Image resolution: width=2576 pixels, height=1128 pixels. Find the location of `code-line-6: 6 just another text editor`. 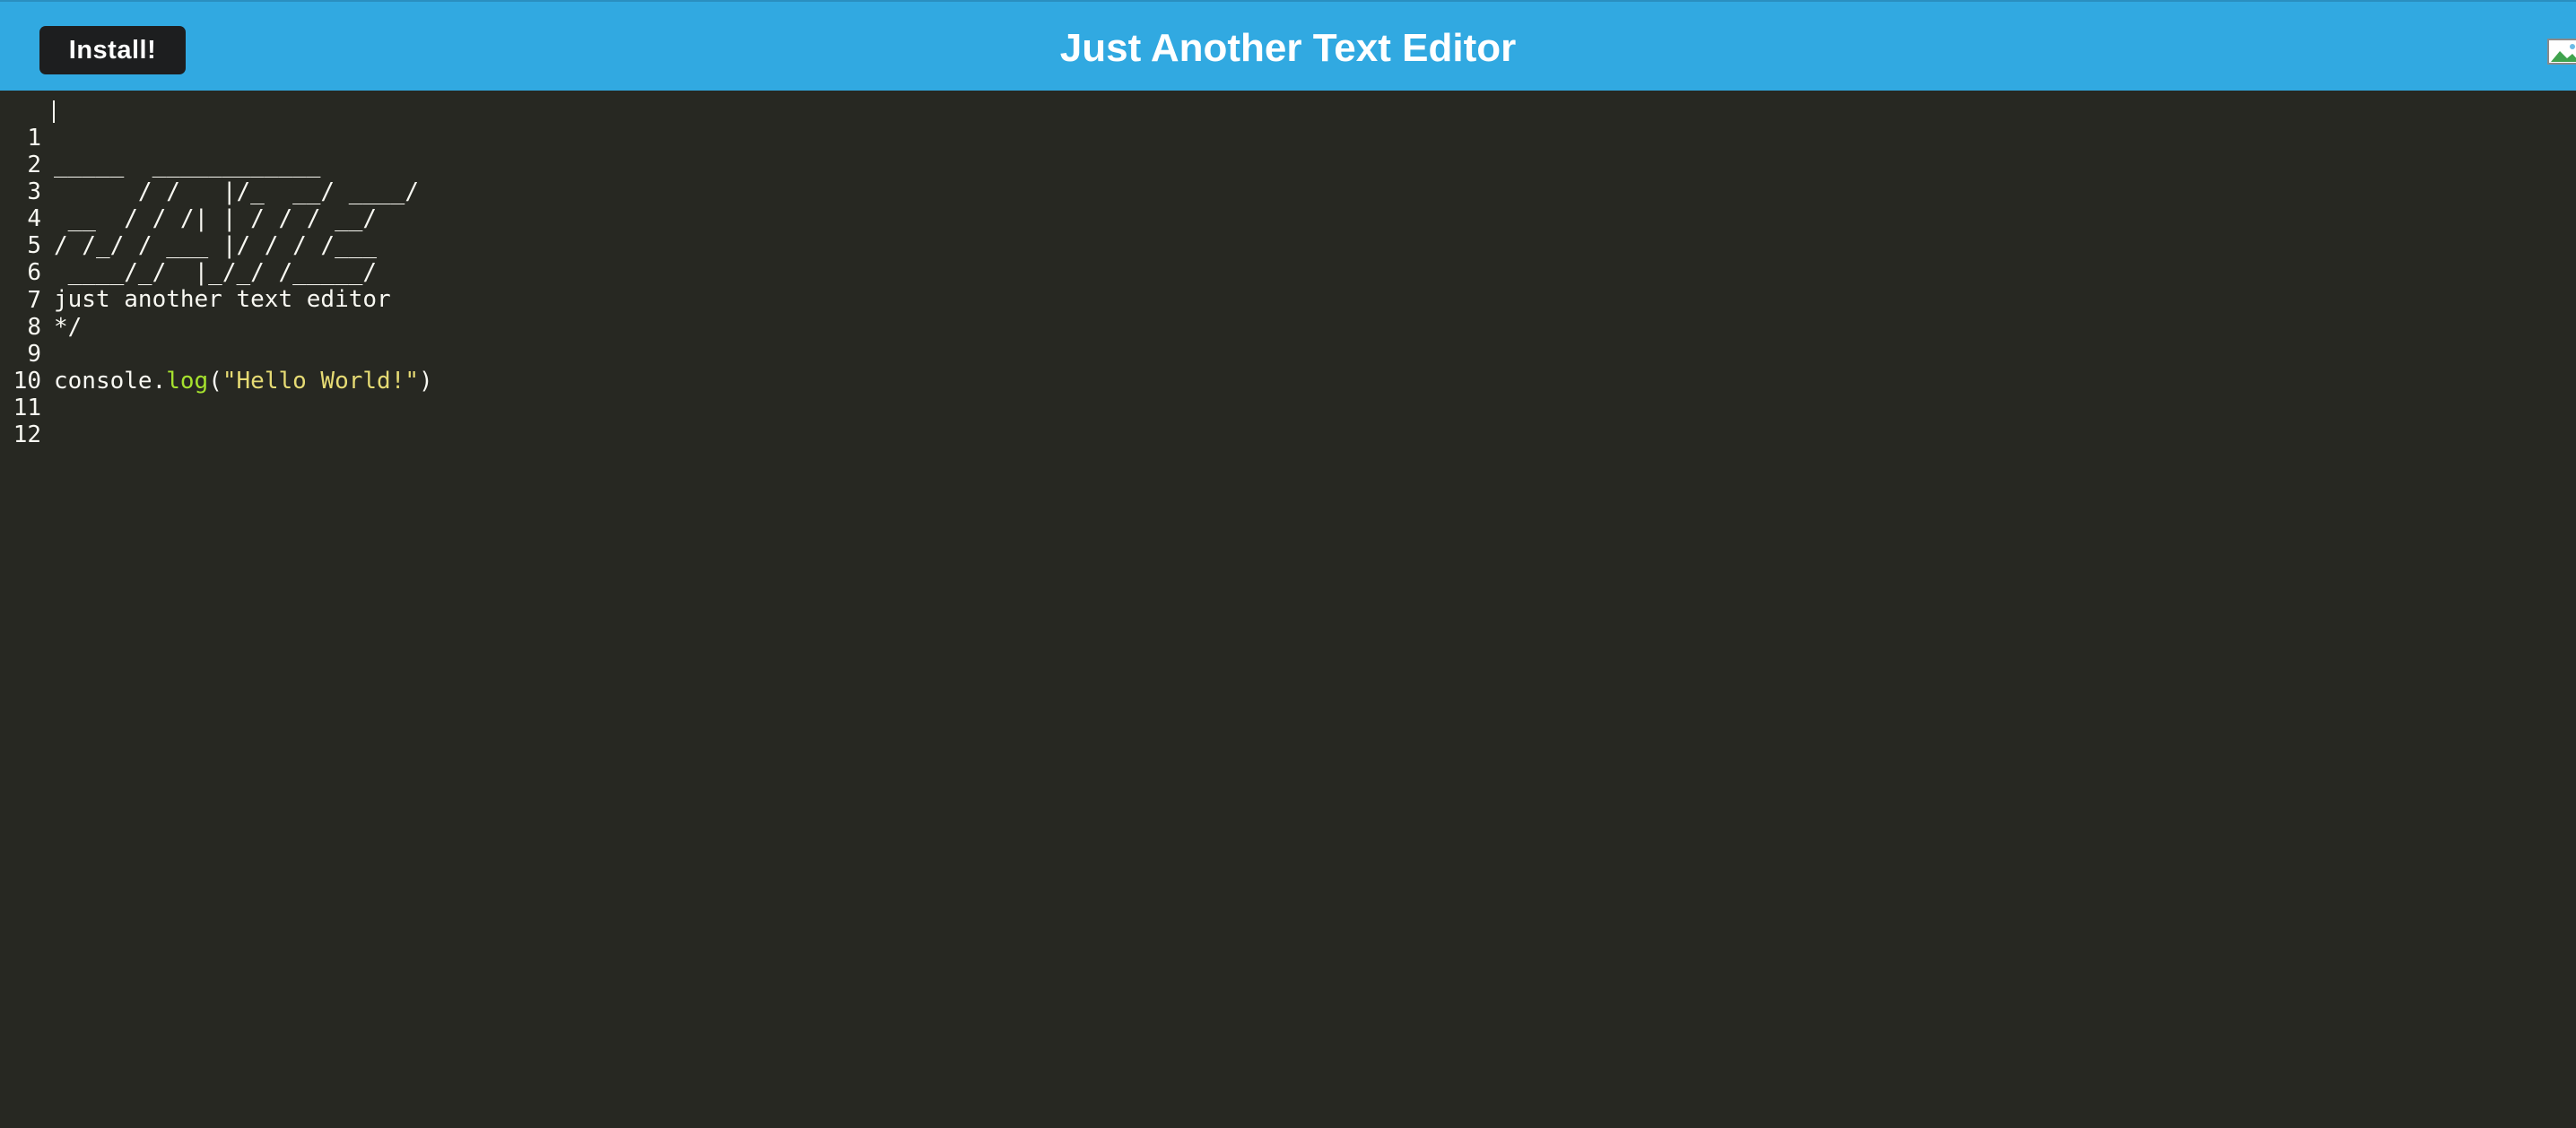

code-line-6: 6 just another text editor is located at coordinates (195, 272).